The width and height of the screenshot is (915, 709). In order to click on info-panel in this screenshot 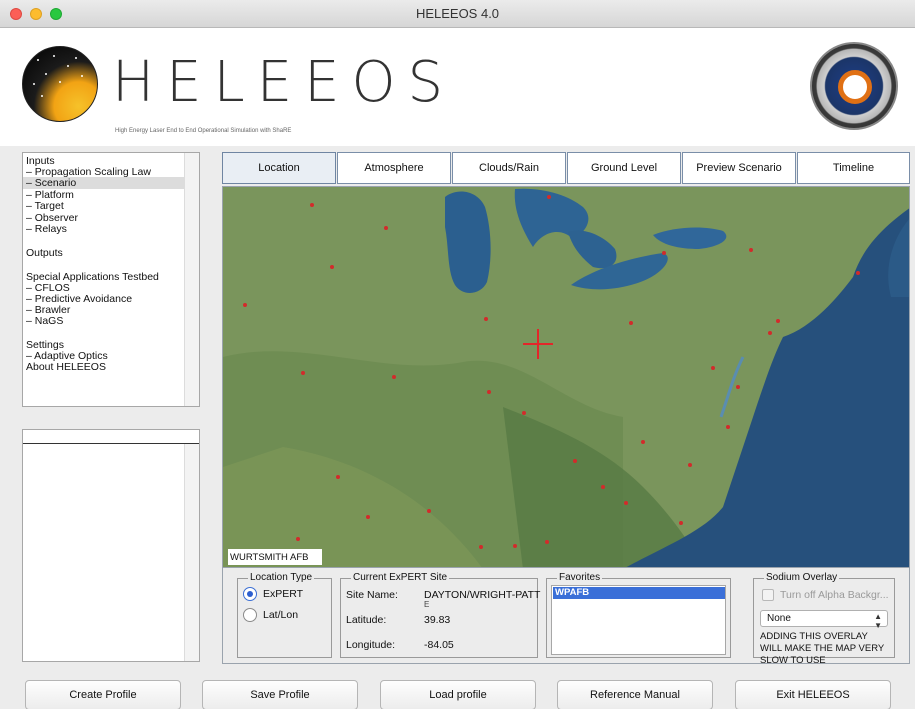, I will do `click(111, 545)`.